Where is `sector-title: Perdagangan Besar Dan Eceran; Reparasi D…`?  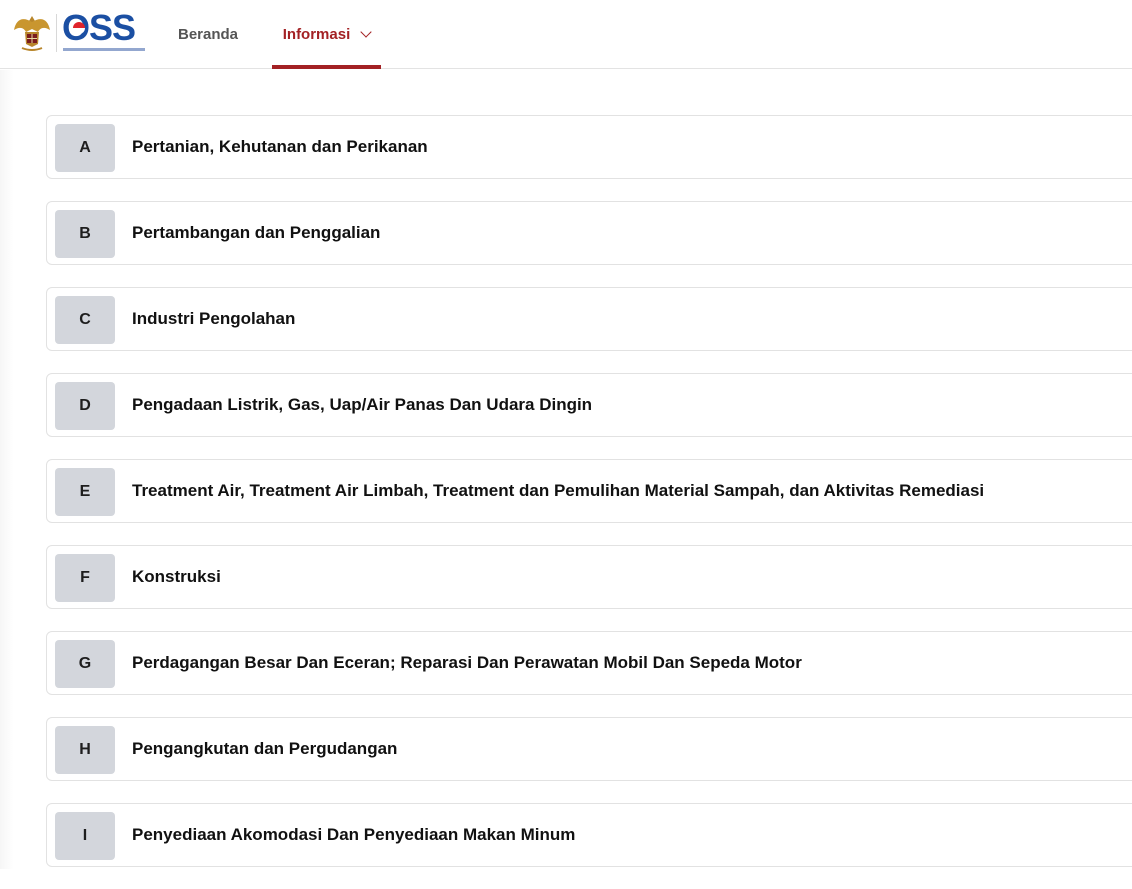 sector-title: Perdagangan Besar Dan Eceran; Reparasi D… is located at coordinates (467, 662).